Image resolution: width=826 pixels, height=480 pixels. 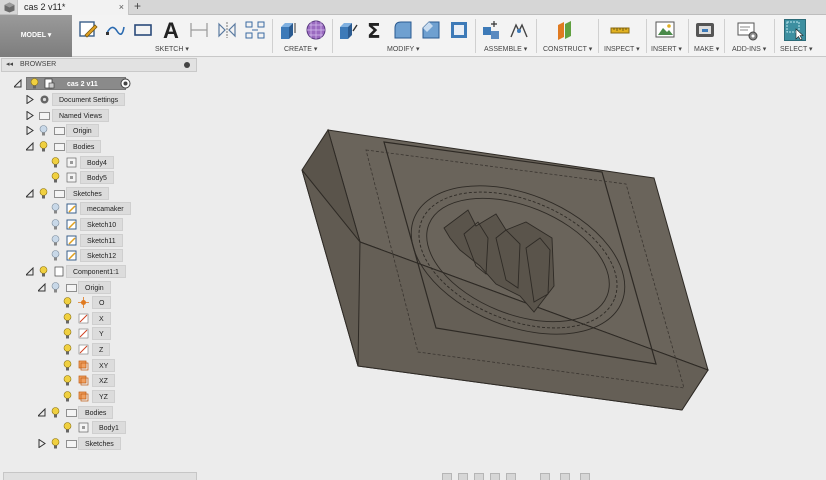 What do you see at coordinates (71, 193) in the screenshot?
I see `tree-node-sketches: Sketches` at bounding box center [71, 193].